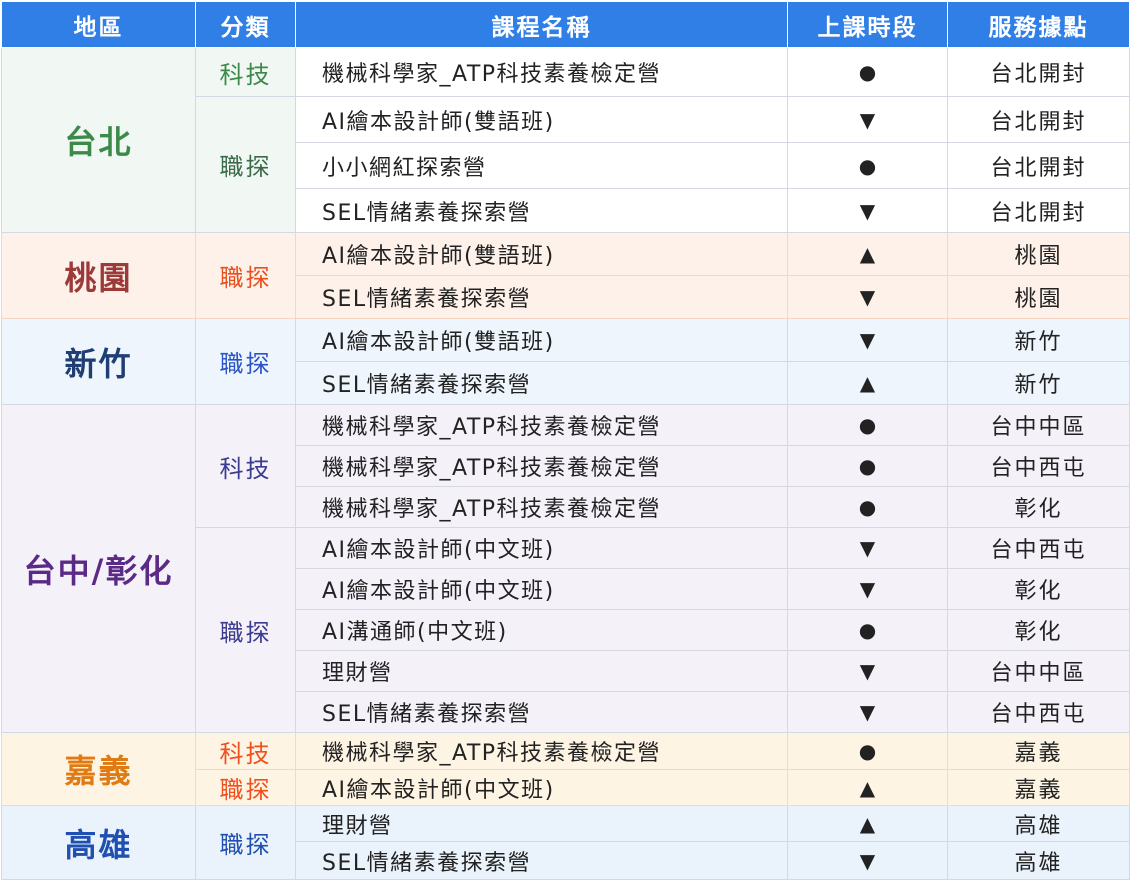  Describe the element at coordinates (245, 361) in the screenshot. I see `category-hsinchu-explore: 職探` at that location.